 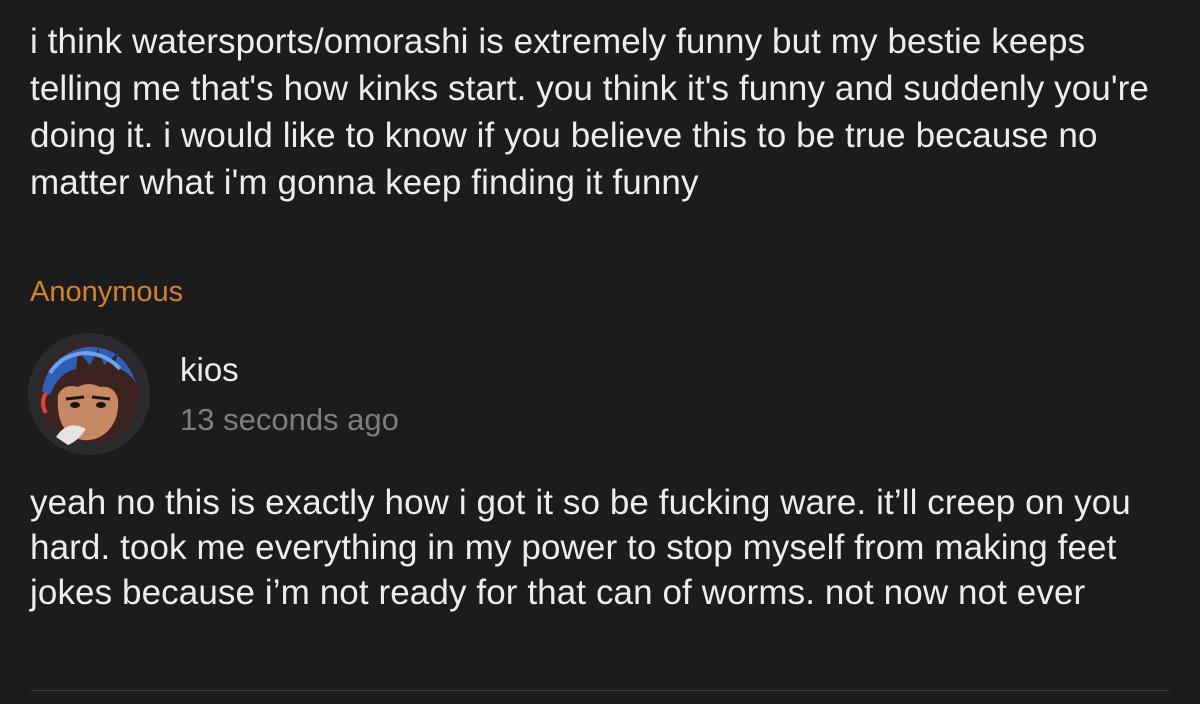 I want to click on divider, so click(x=600, y=690).